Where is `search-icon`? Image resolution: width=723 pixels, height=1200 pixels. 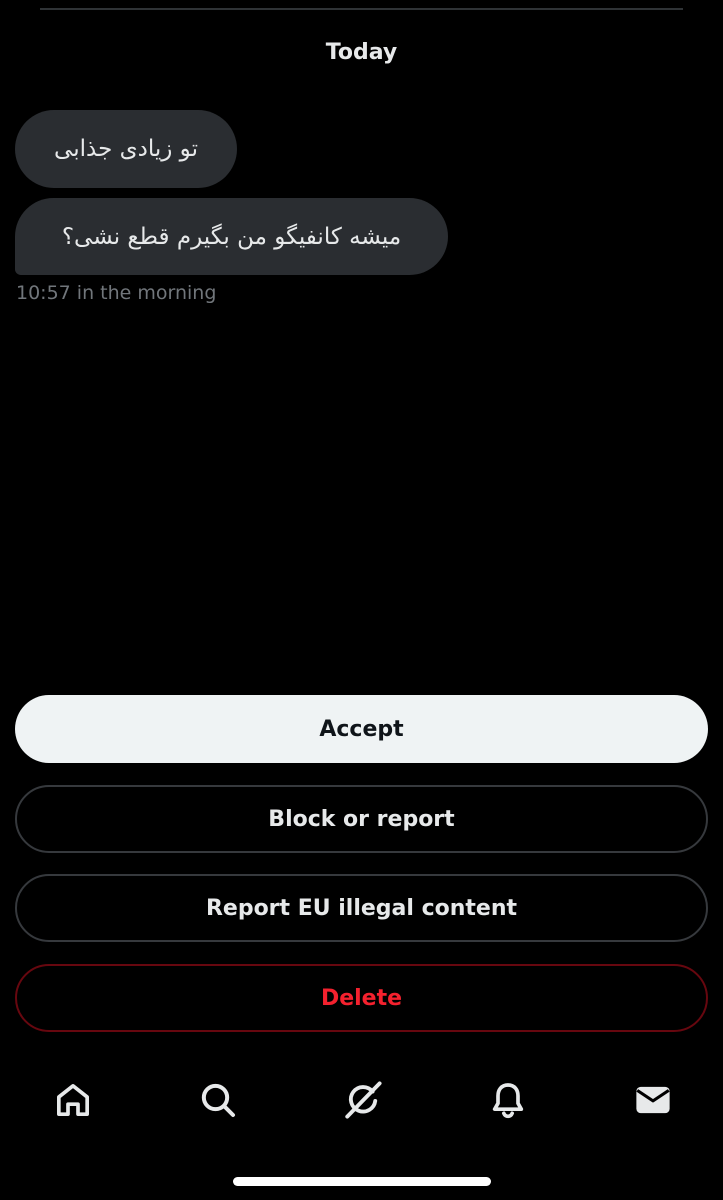
search-icon is located at coordinates (218, 1100).